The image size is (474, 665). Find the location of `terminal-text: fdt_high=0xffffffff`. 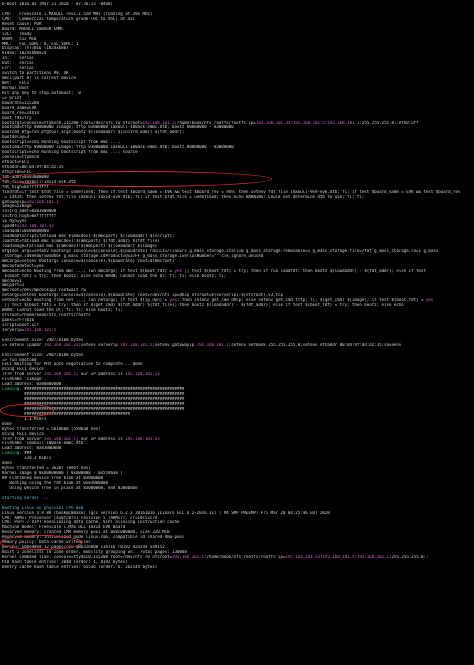

terminal-text: fdt_high=0xffffffff is located at coordinates (25, 186).